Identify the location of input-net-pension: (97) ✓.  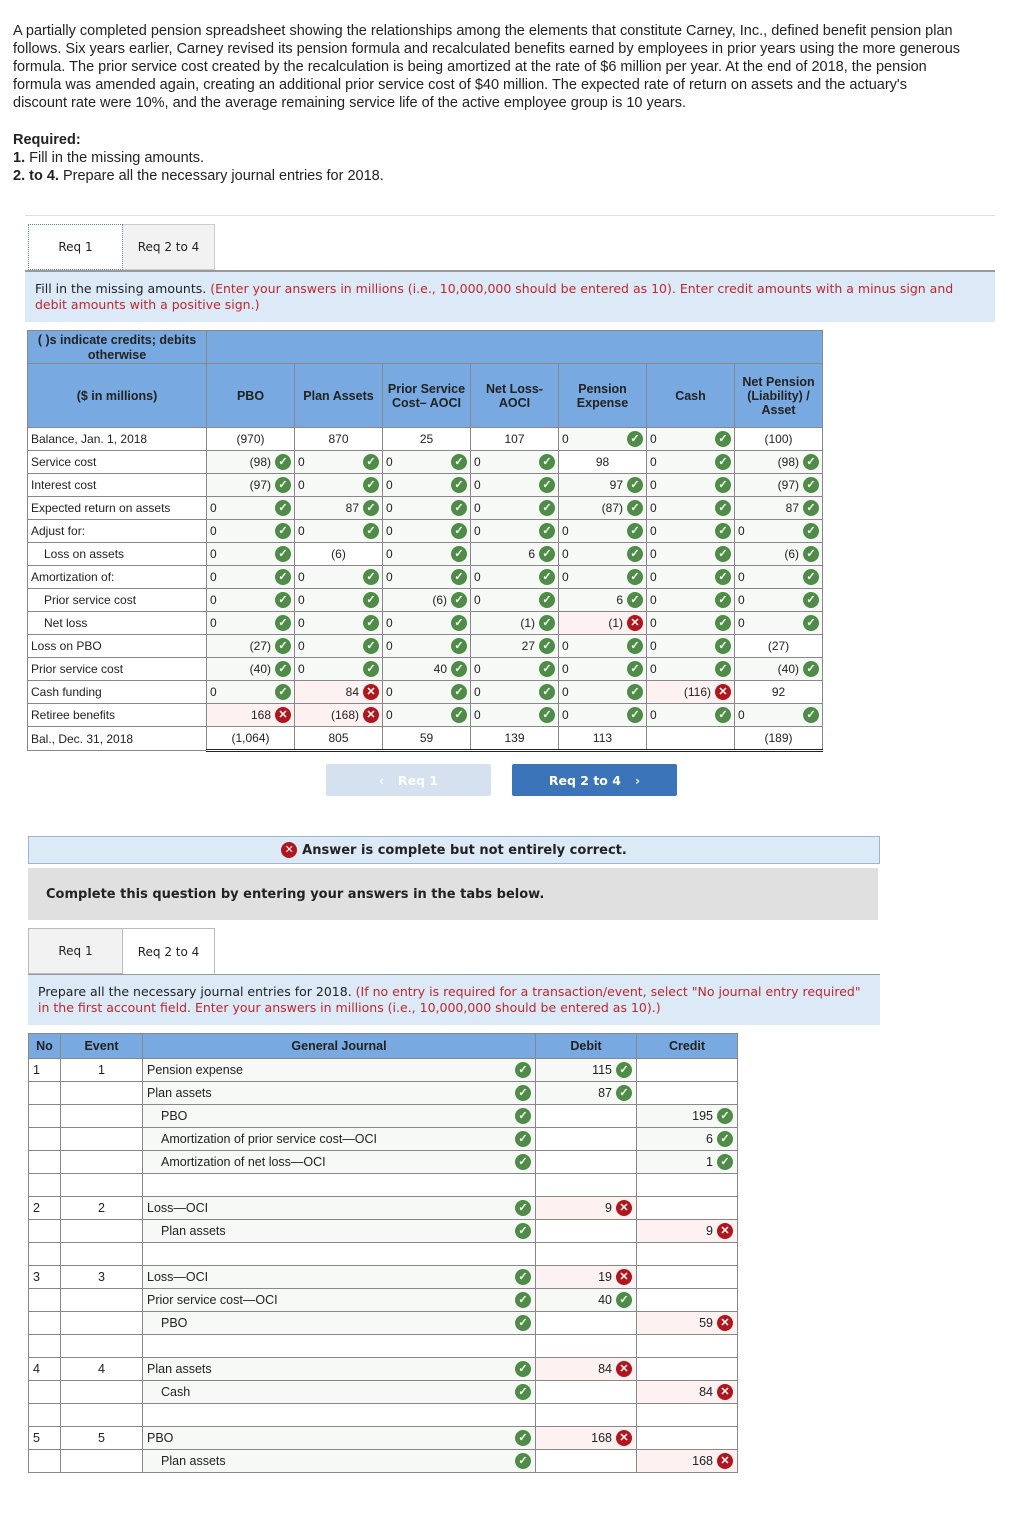
(778, 485).